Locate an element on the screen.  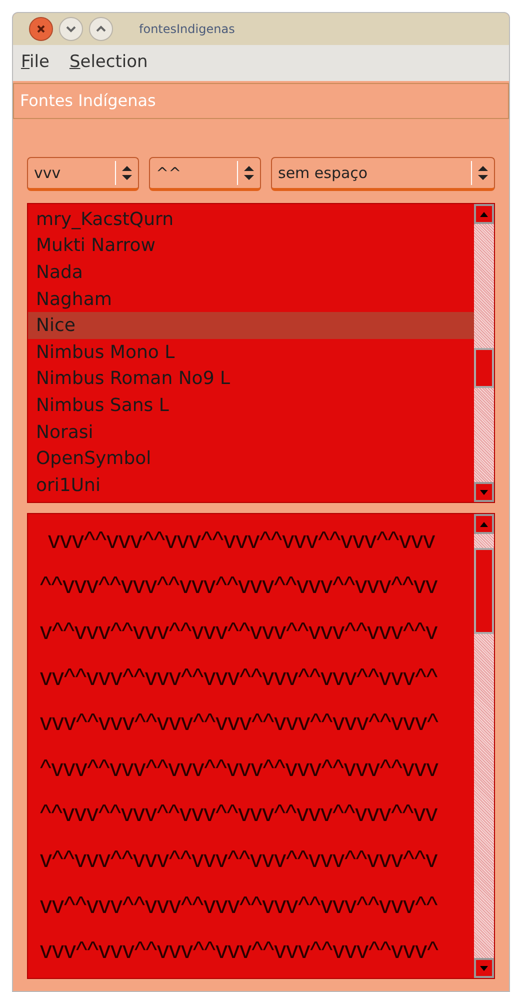
font-list-item: Nimbus Sans L is located at coordinates (251, 405).